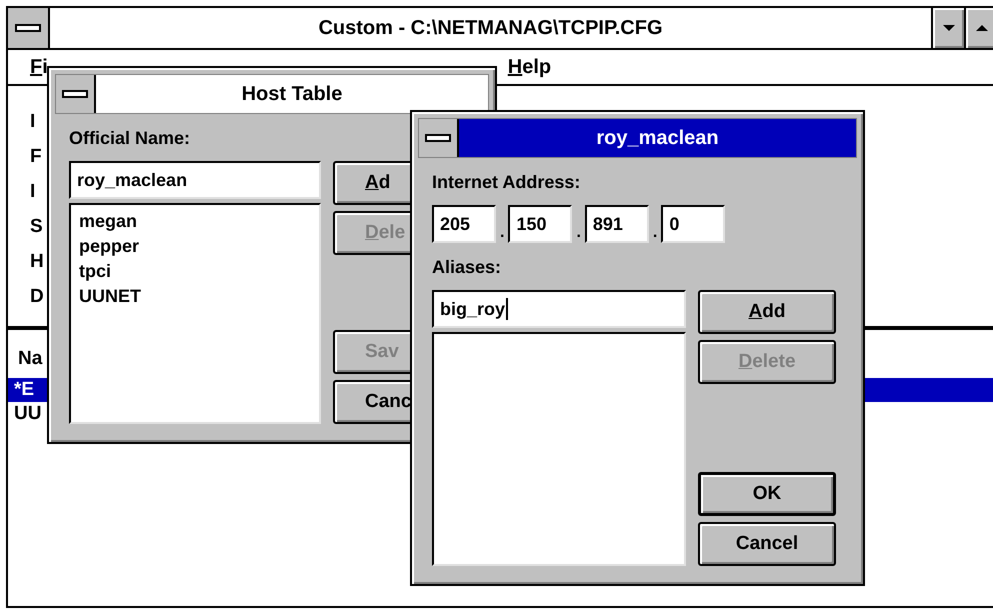  Describe the element at coordinates (37, 227) in the screenshot. I see `setting-label: S` at that location.